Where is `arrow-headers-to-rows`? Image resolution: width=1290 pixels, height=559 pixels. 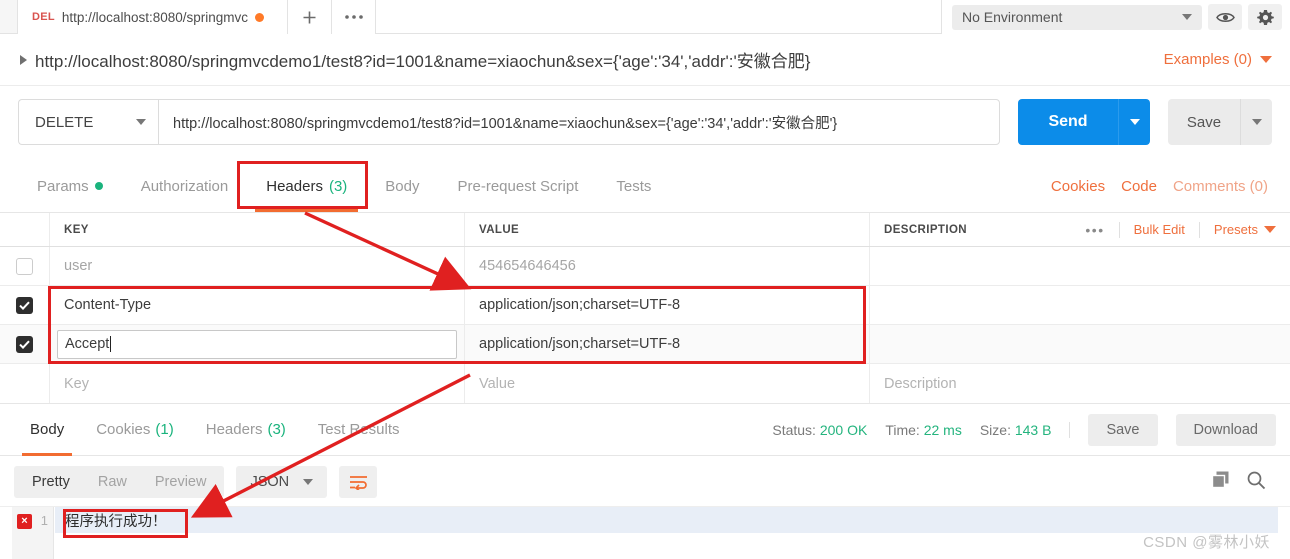 arrow-headers-to-rows is located at coordinates (388, 251).